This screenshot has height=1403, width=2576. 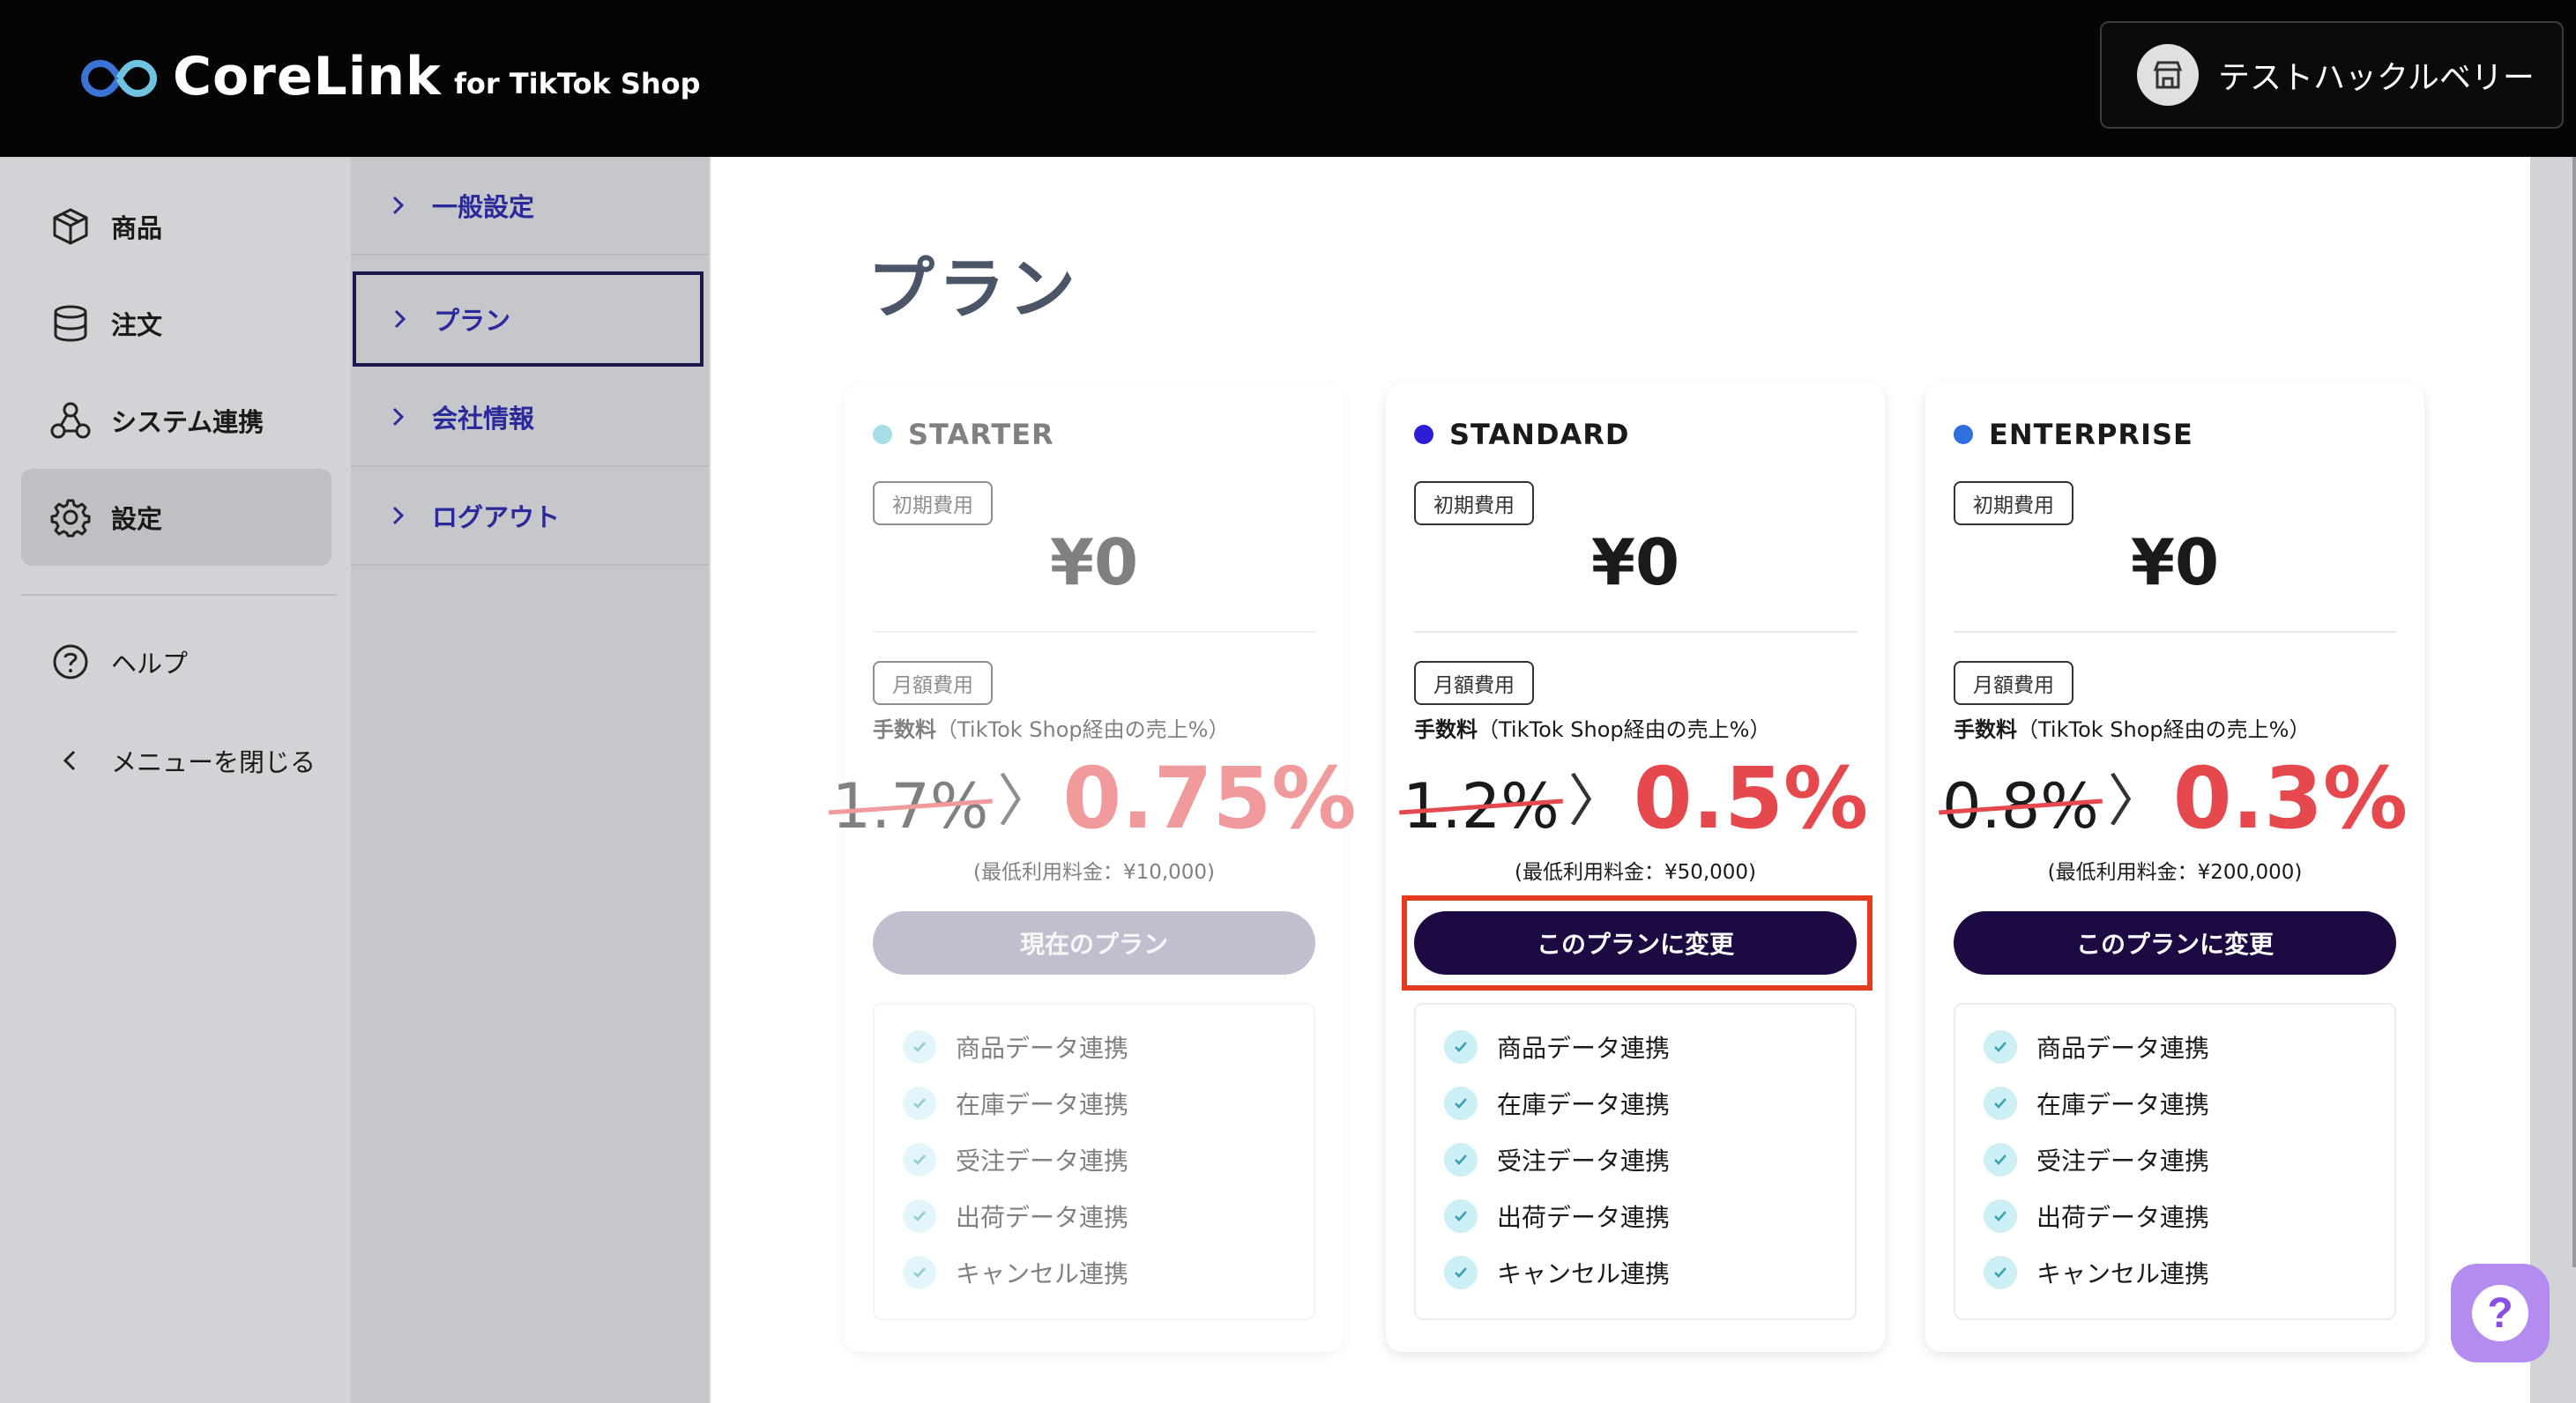 What do you see at coordinates (70, 323) in the screenshot?
I see `database-icon` at bounding box center [70, 323].